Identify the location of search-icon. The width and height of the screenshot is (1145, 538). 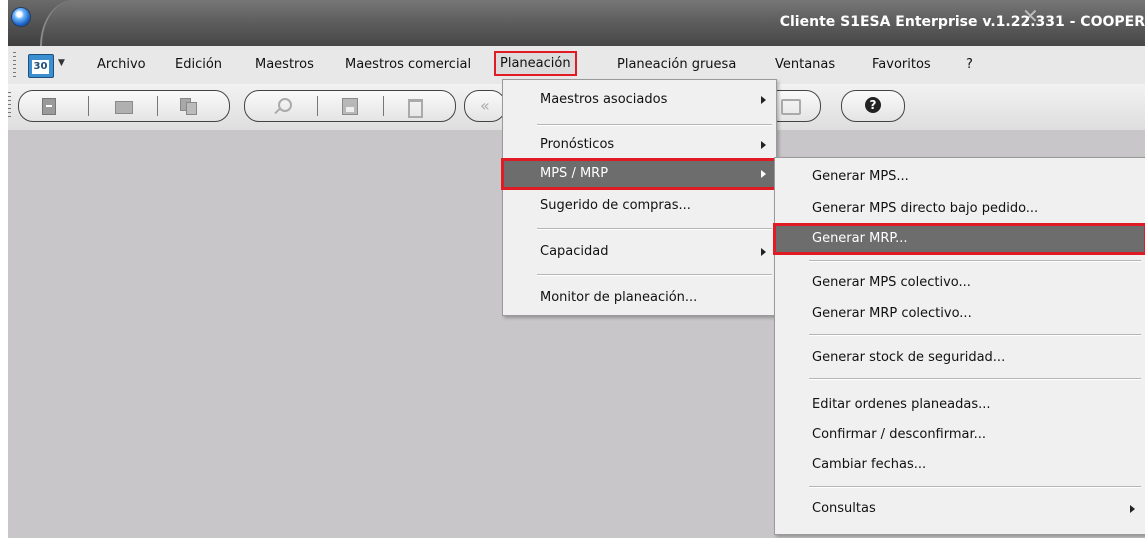
(285, 105).